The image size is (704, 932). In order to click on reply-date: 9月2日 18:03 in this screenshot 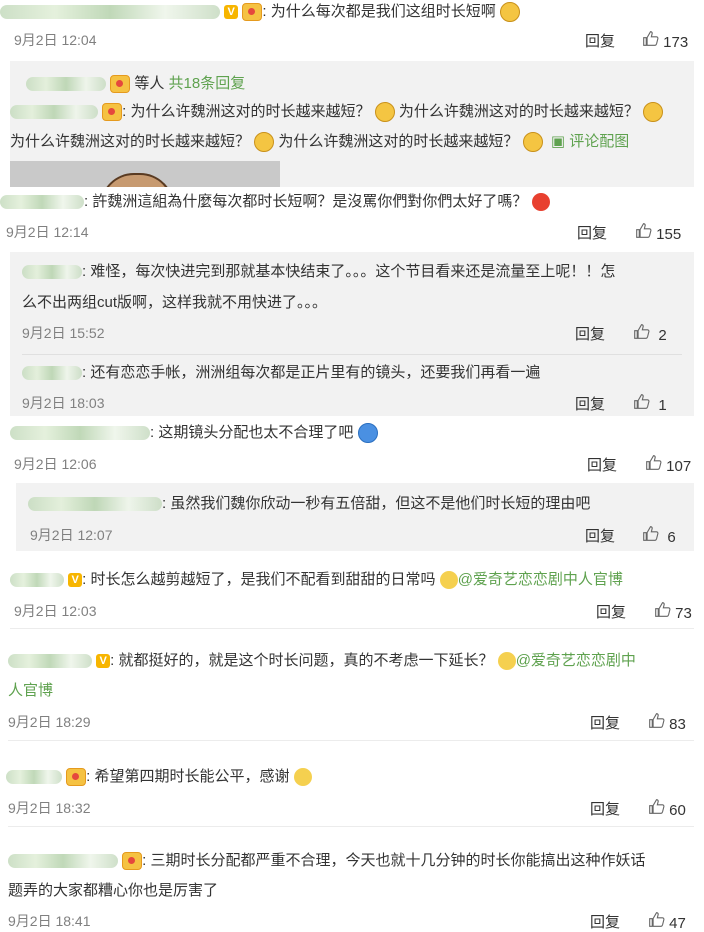, I will do `click(63, 403)`.